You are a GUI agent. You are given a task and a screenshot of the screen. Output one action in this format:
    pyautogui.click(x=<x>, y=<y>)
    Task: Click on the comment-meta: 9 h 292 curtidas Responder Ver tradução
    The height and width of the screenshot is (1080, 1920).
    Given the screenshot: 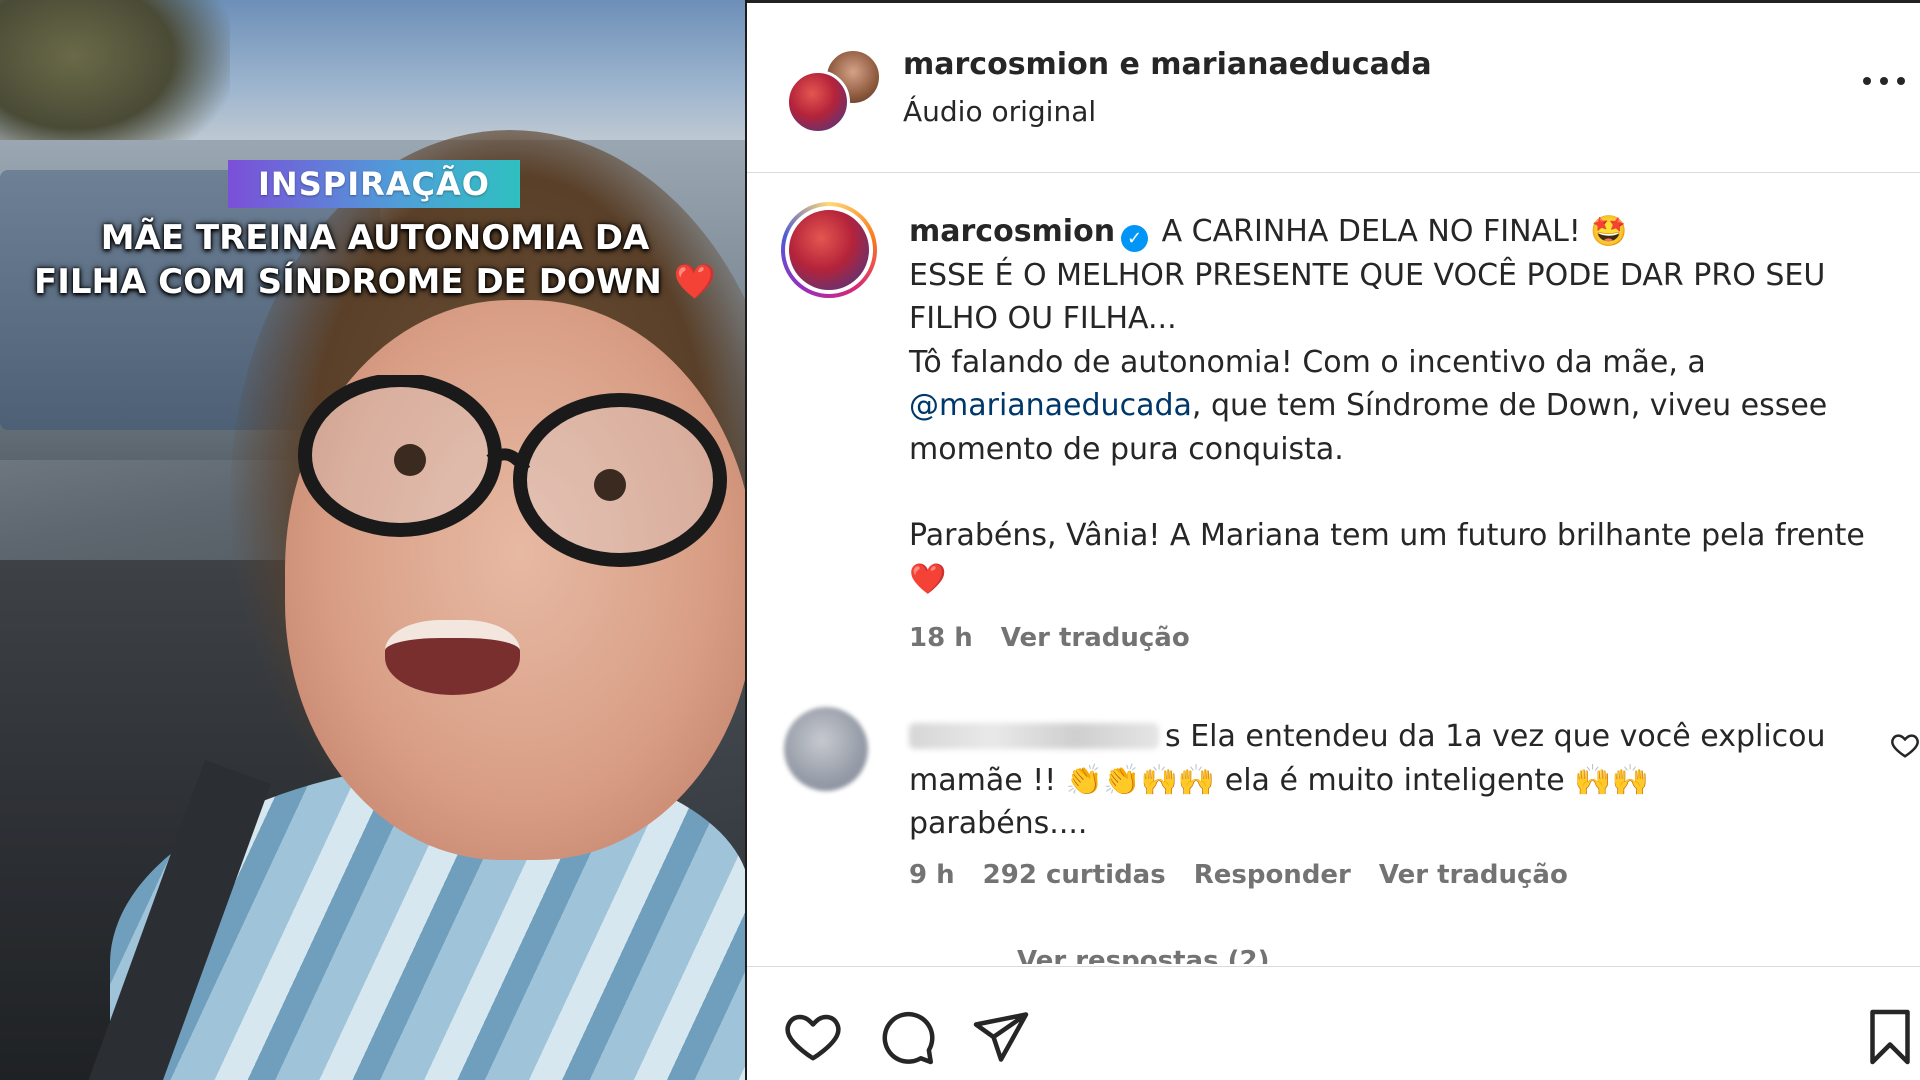 What is the action you would take?
    pyautogui.click(x=1238, y=875)
    